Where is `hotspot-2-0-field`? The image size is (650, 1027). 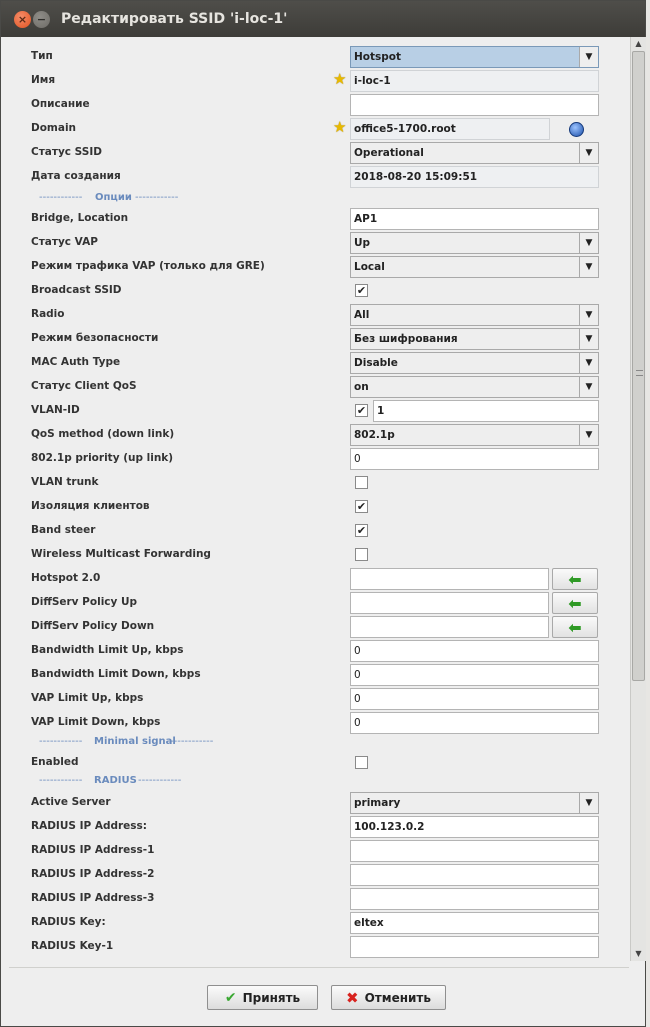 hotspot-2-0-field is located at coordinates (449, 579).